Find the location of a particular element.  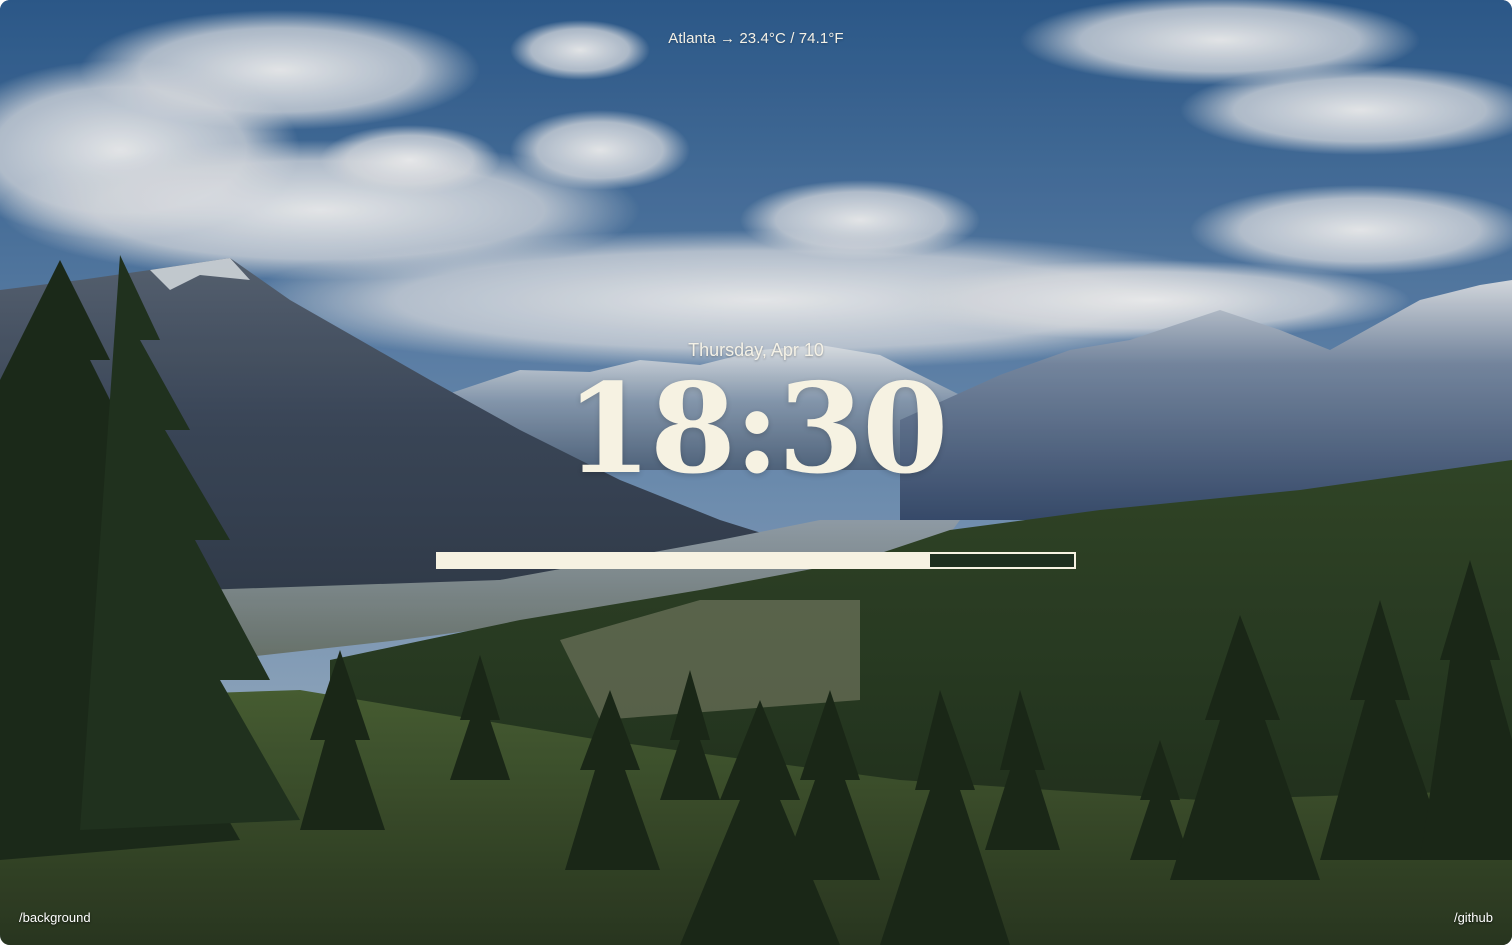

weather-readout: Atlanta → 23.4°C / 74.1°F is located at coordinates (756, 38).